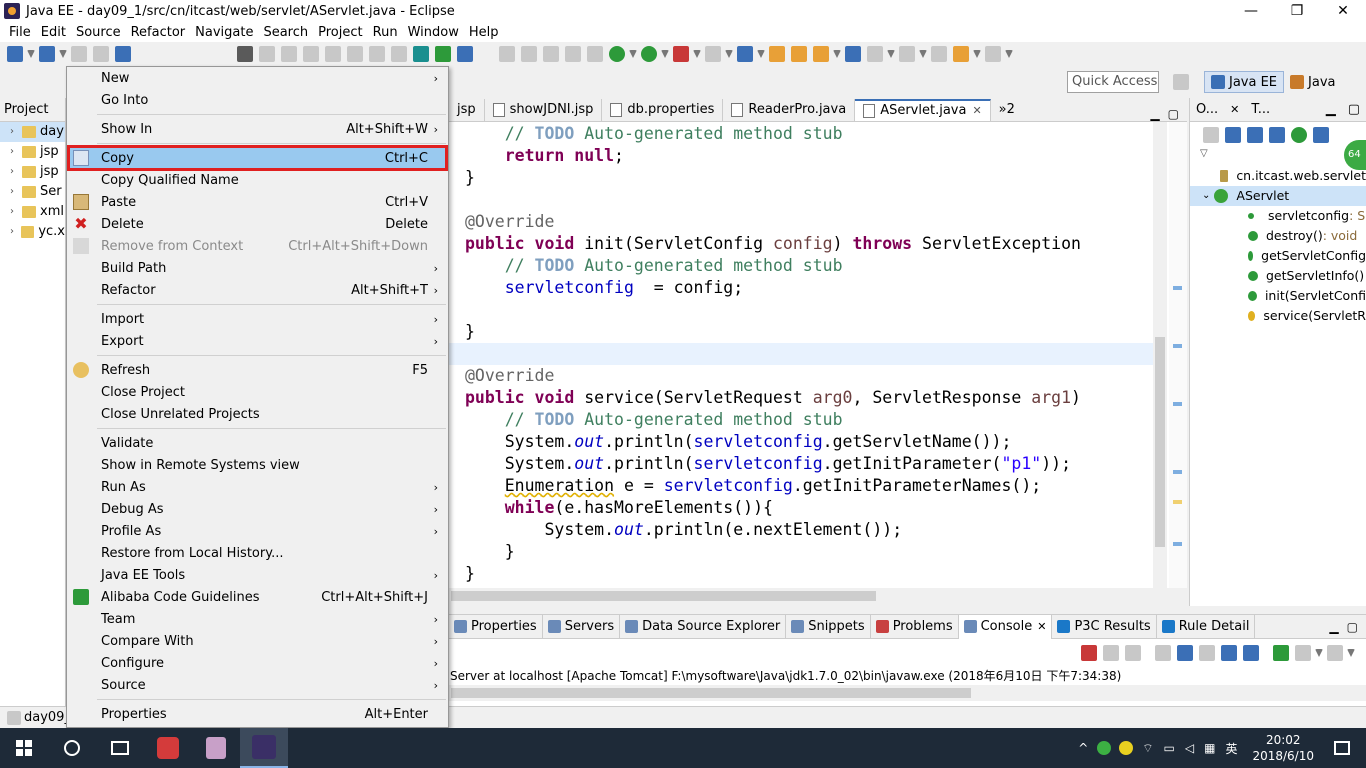 The width and height of the screenshot is (1366, 768). Describe the element at coordinates (120, 748) in the screenshot. I see `task-view-button` at that location.